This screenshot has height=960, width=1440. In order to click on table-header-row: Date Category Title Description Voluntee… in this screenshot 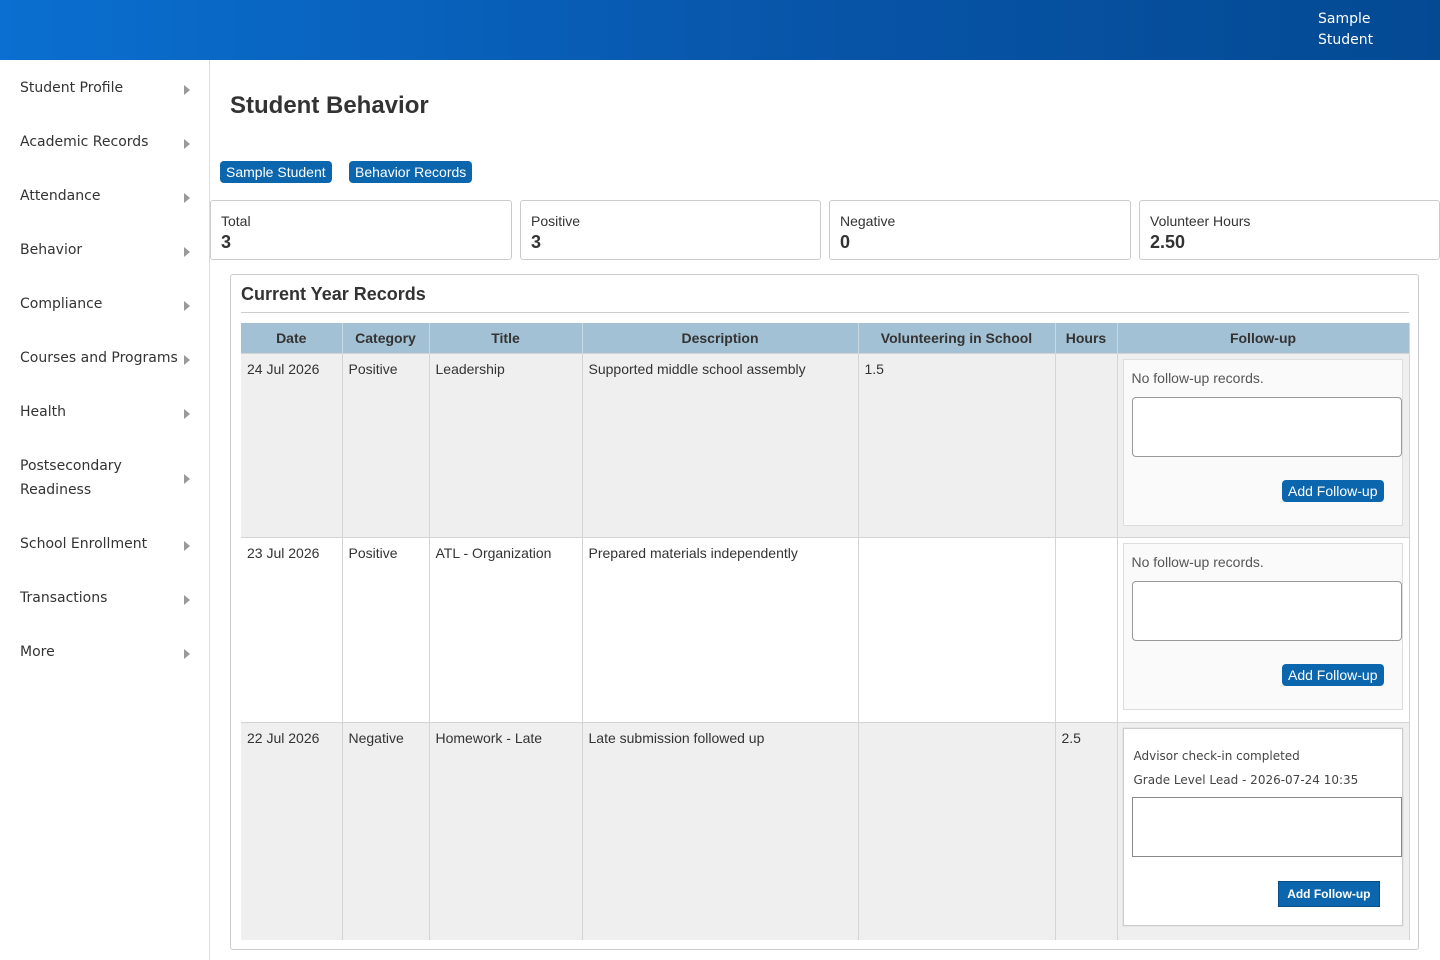, I will do `click(825, 338)`.